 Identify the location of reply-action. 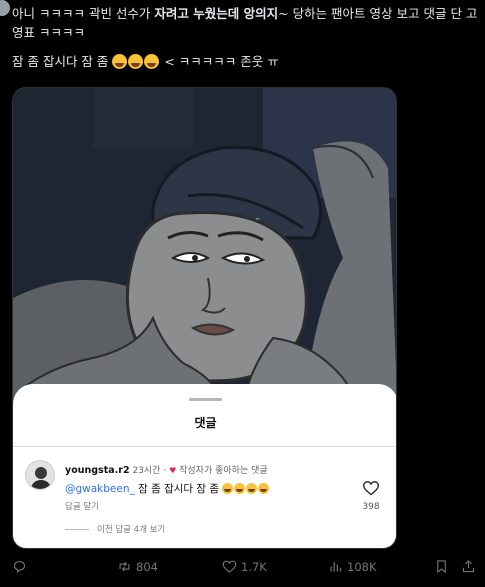
(19, 566).